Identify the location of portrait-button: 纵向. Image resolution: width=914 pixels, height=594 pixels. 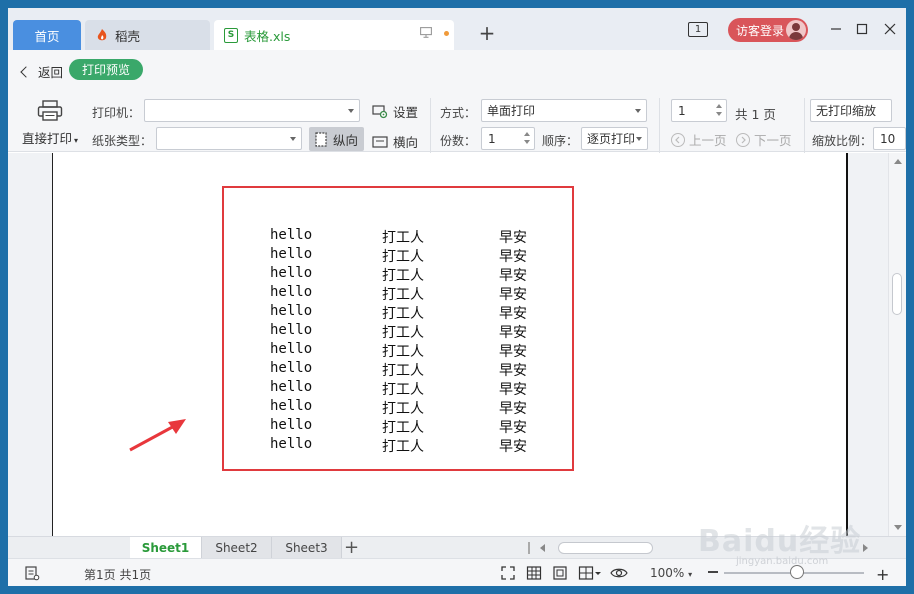
(337, 139).